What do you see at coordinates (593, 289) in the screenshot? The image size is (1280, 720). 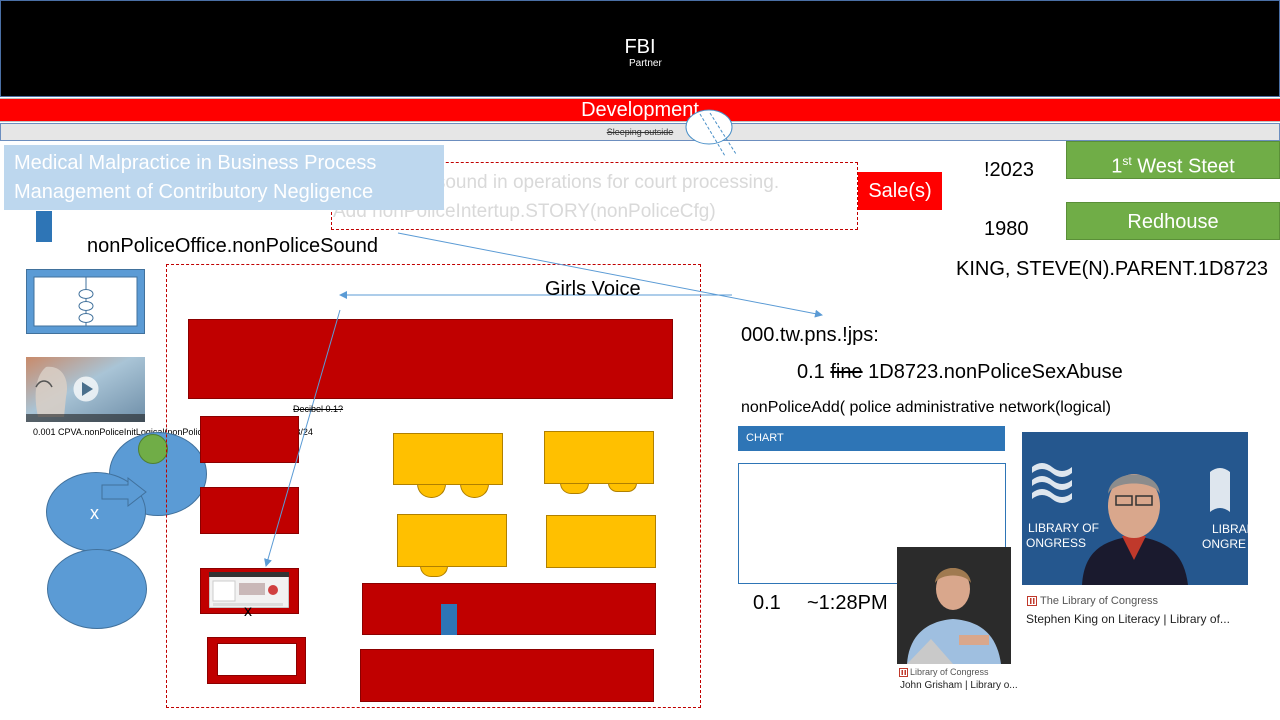 I see `girls-voice-label: Girls Voice` at bounding box center [593, 289].